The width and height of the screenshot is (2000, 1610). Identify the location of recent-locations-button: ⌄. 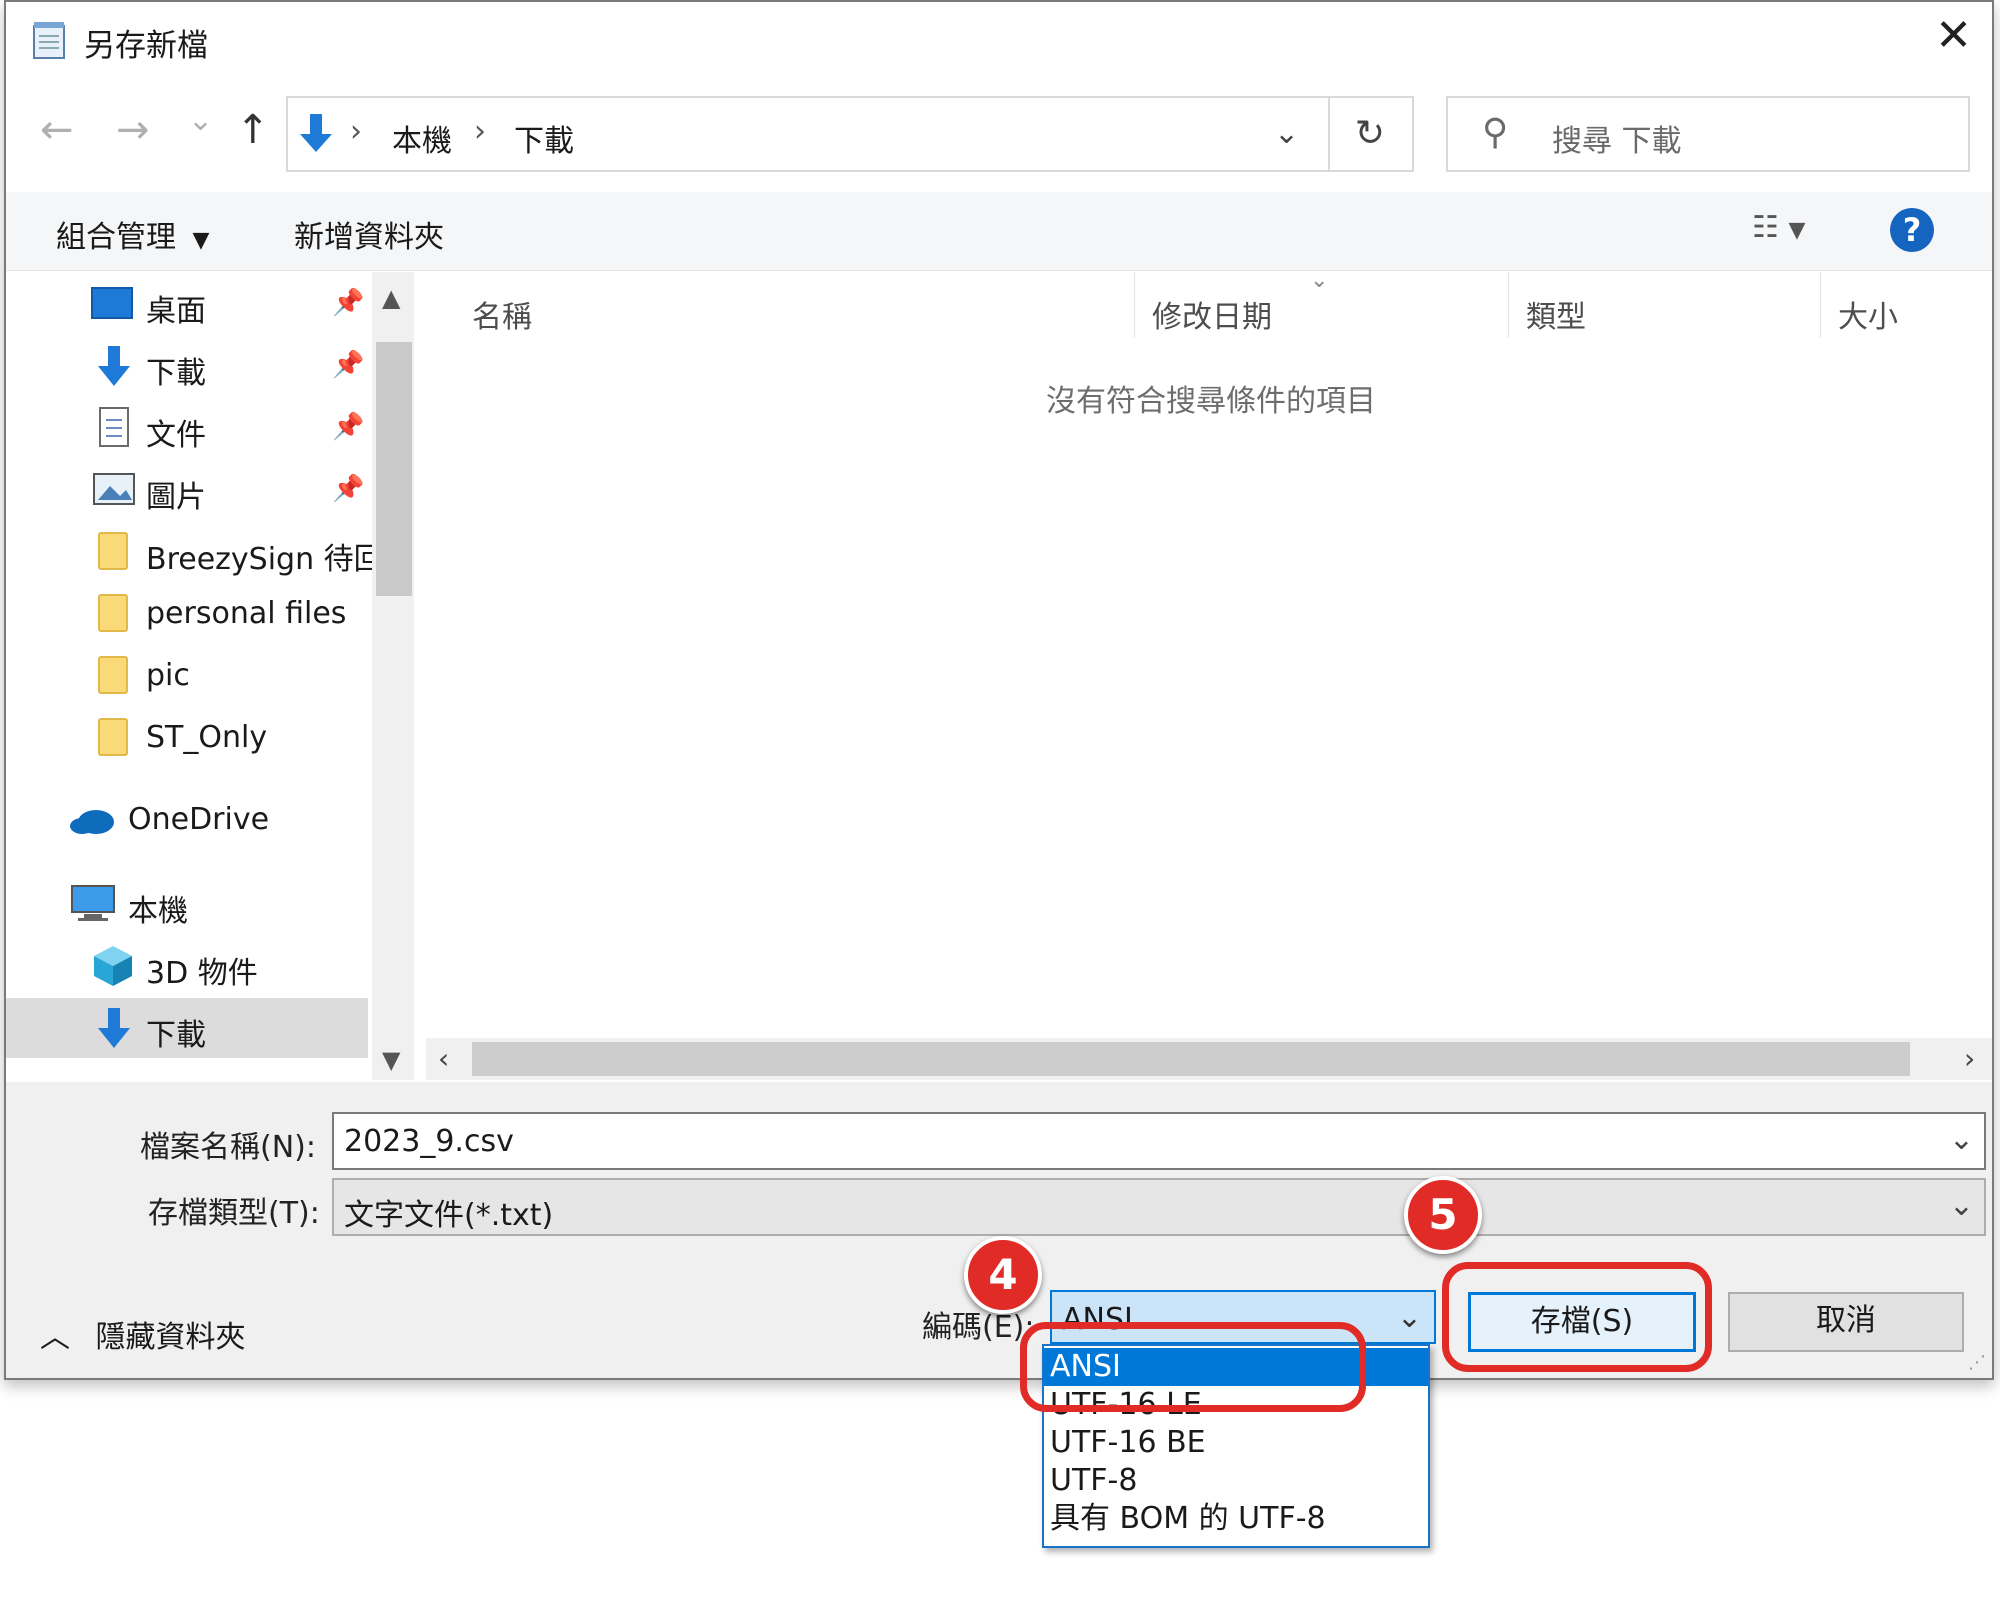
(200, 121).